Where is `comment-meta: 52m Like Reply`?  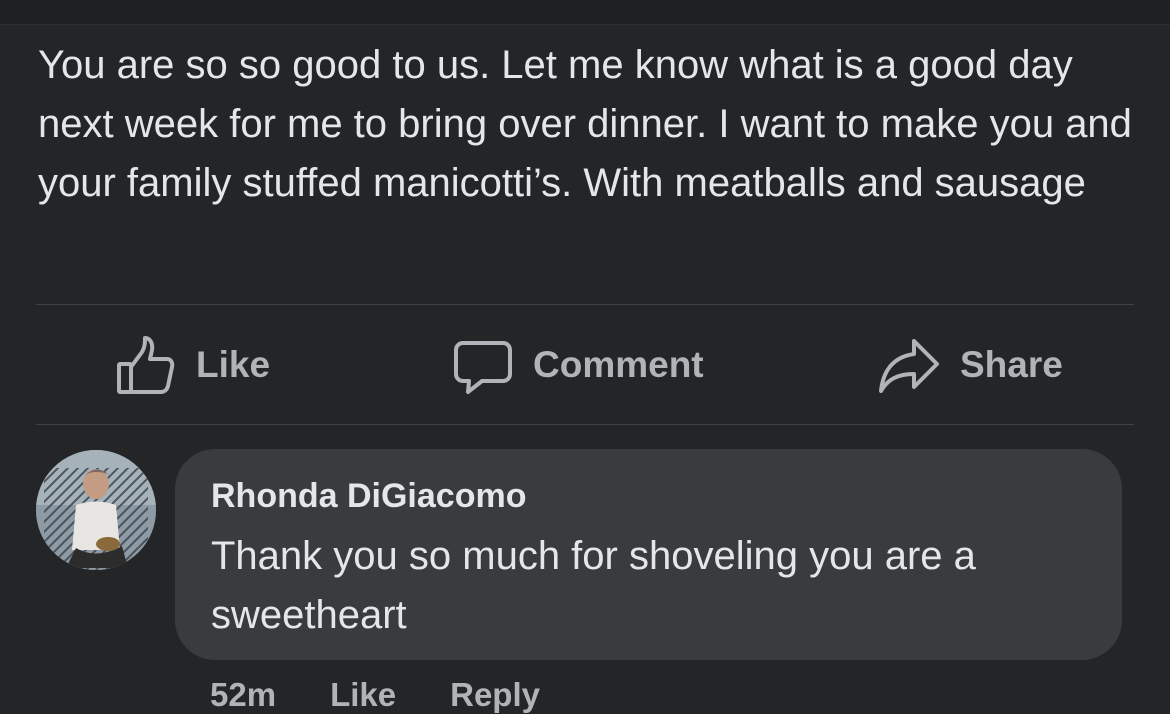
comment-meta: 52m Like Reply is located at coordinates (375, 695).